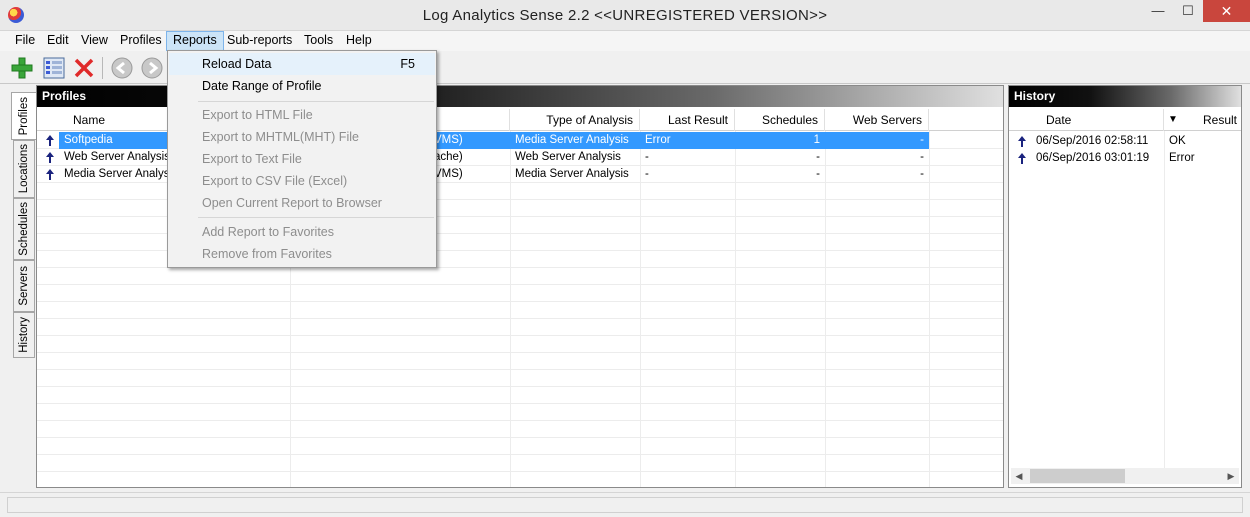 The image size is (1250, 517). I want to click on add-icon, so click(22, 68).